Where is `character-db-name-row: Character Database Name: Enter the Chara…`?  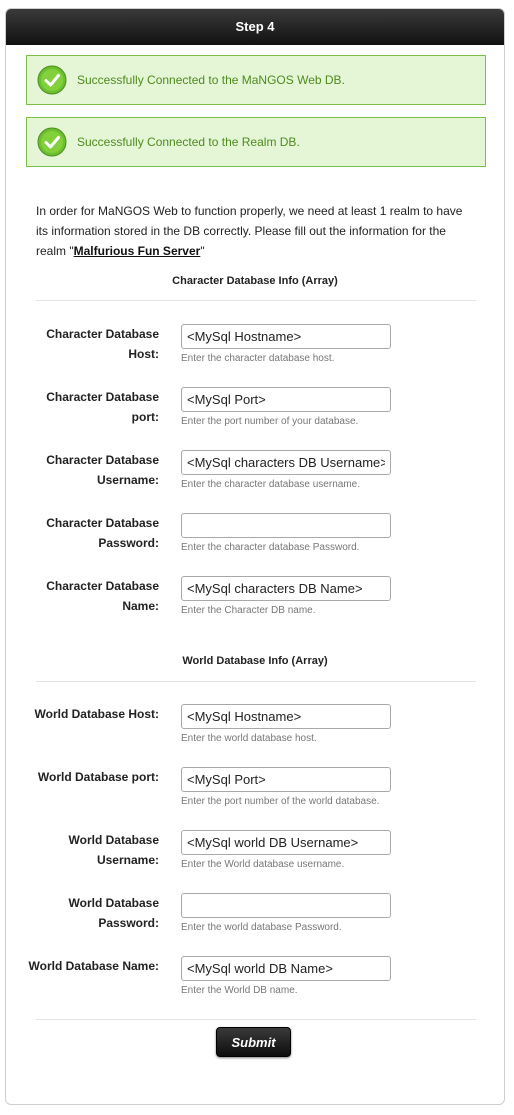
character-db-name-row: Character Database Name: Enter the Chara… is located at coordinates (255, 606).